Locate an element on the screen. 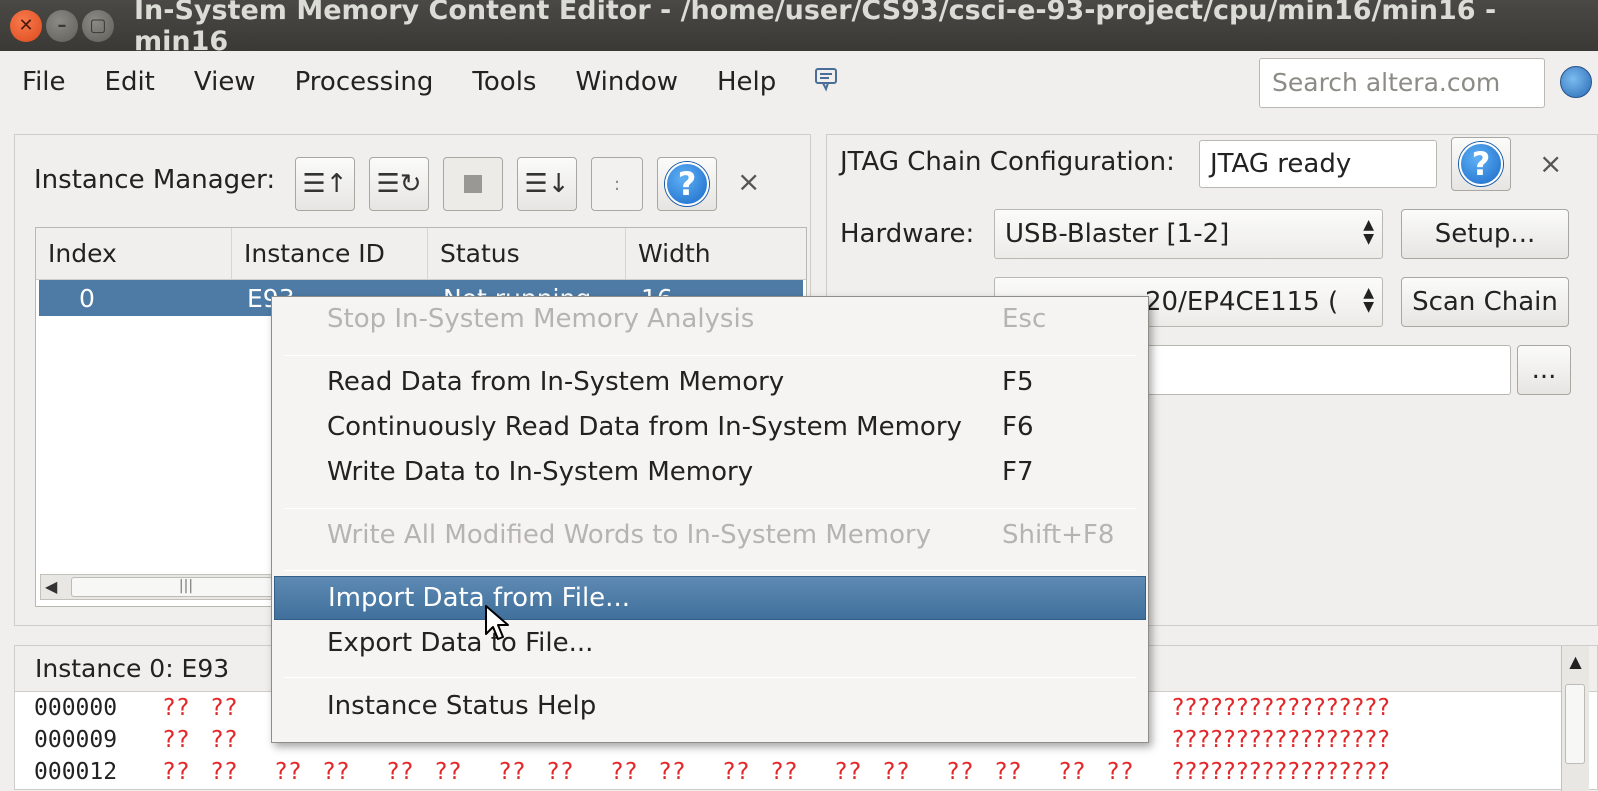 This screenshot has width=1598, height=791. instance-help-button: ? is located at coordinates (687, 184).